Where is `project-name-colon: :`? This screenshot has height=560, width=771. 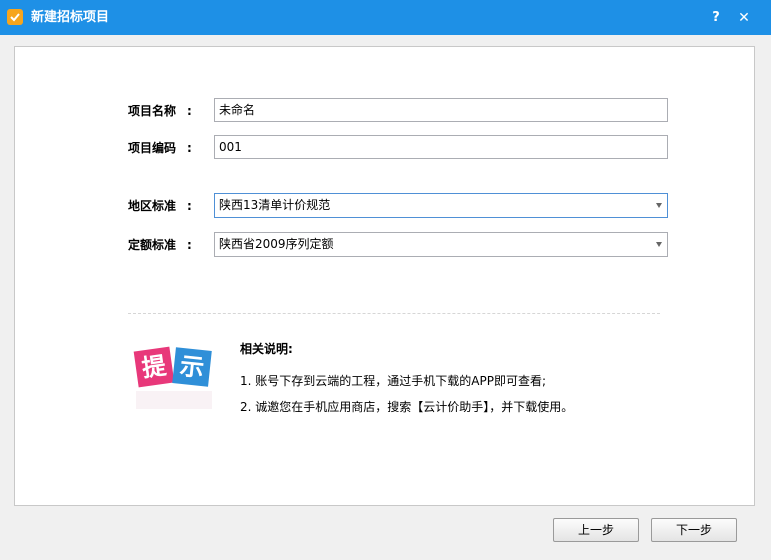
project-name-colon: : is located at coordinates (189, 111).